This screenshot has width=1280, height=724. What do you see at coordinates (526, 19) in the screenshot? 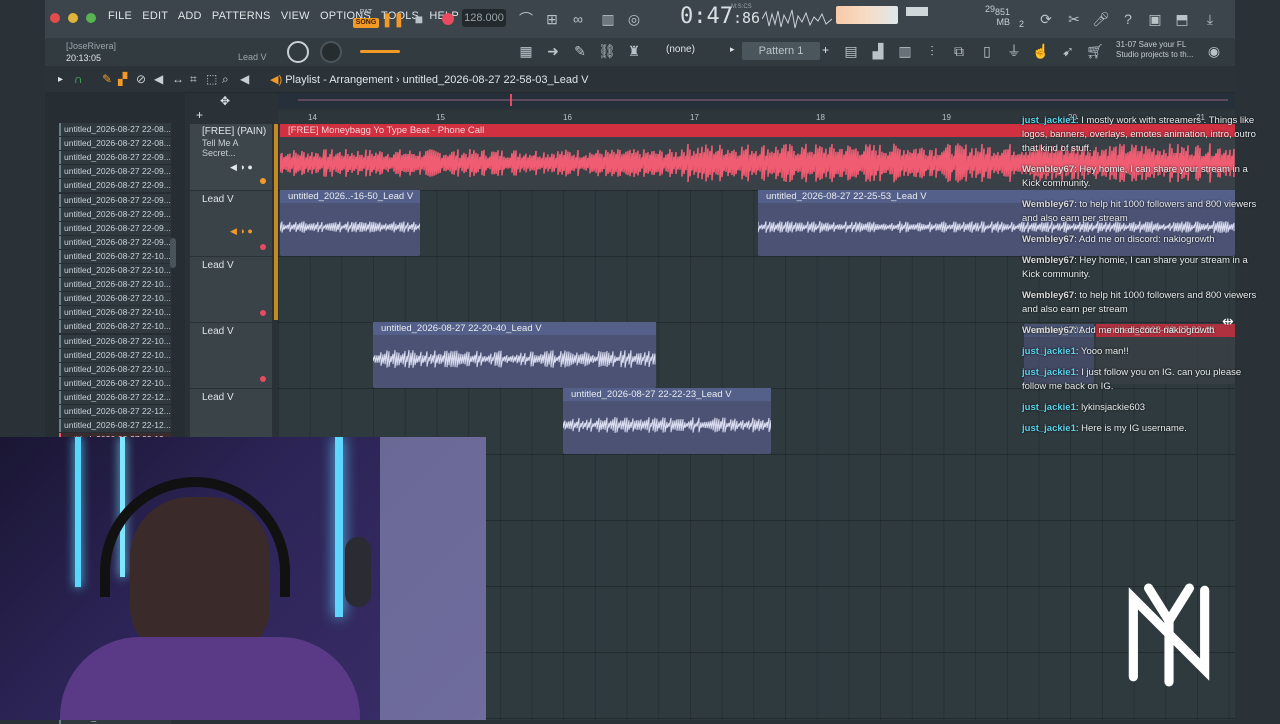
I see `metronome-icon: ⌒` at bounding box center [526, 19].